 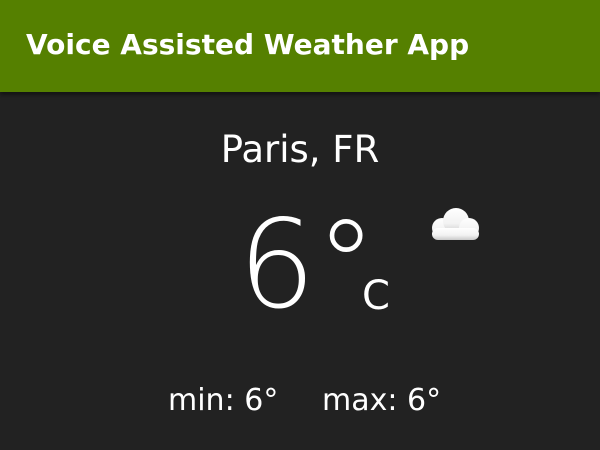 I want to click on temperature-unit: C, so click(x=376, y=296).